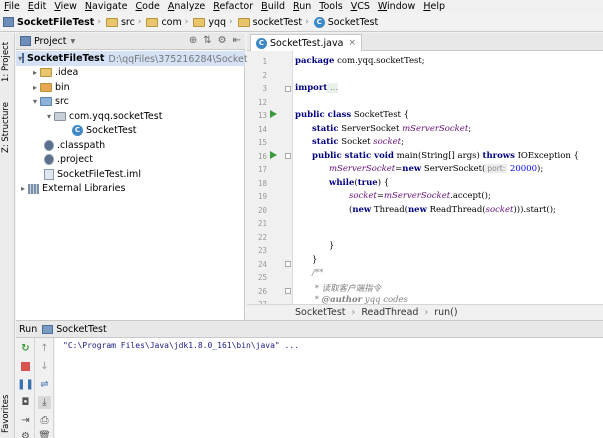 This screenshot has height=438, width=603. What do you see at coordinates (320, 312) in the screenshot?
I see `breadcrumb-class: SocketTest` at bounding box center [320, 312].